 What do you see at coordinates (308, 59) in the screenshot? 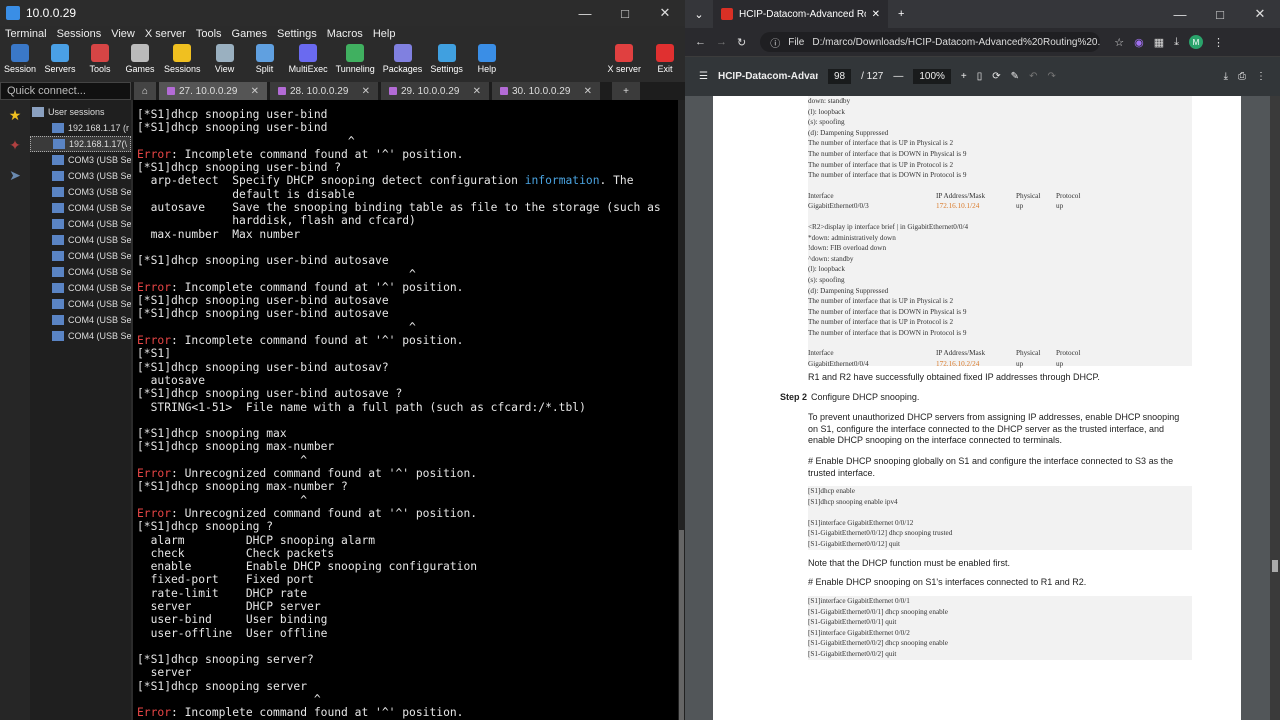
I see `toolbar-multiexec-button: MultiExec` at bounding box center [308, 59].